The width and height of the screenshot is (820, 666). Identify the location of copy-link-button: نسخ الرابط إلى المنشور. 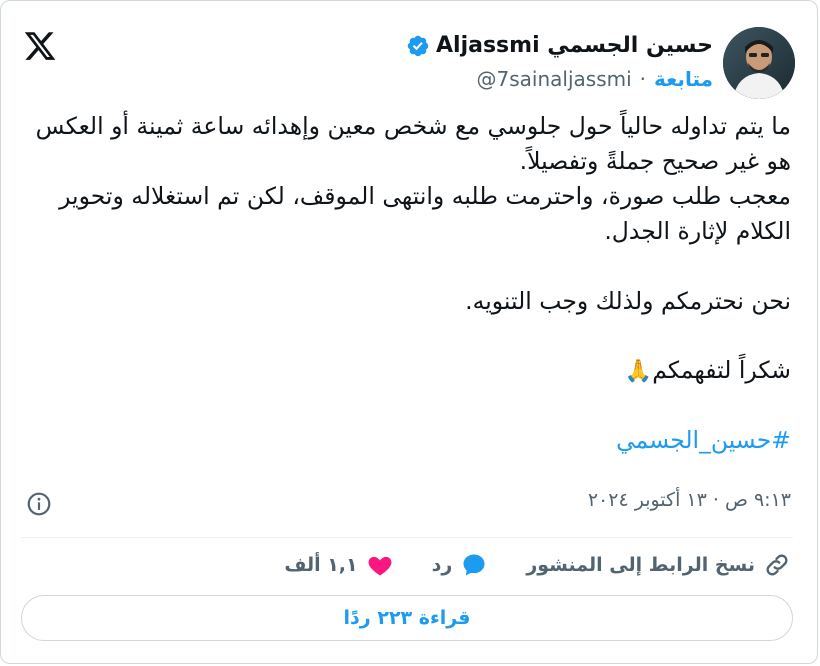
(658, 565).